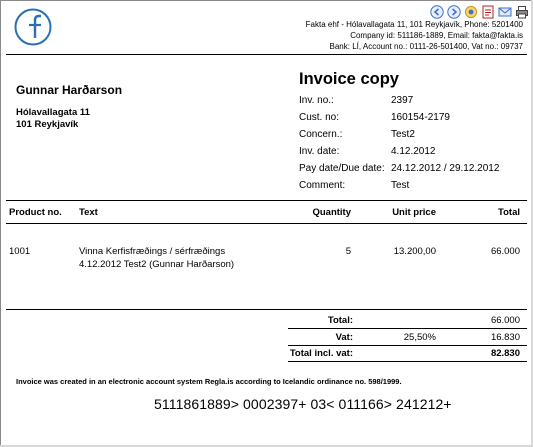 Image resolution: width=533 pixels, height=447 pixels. What do you see at coordinates (157, 264) in the screenshot?
I see `row-text-line2: 4.12.2012 Test2 (Gunnar Harðarson)` at bounding box center [157, 264].